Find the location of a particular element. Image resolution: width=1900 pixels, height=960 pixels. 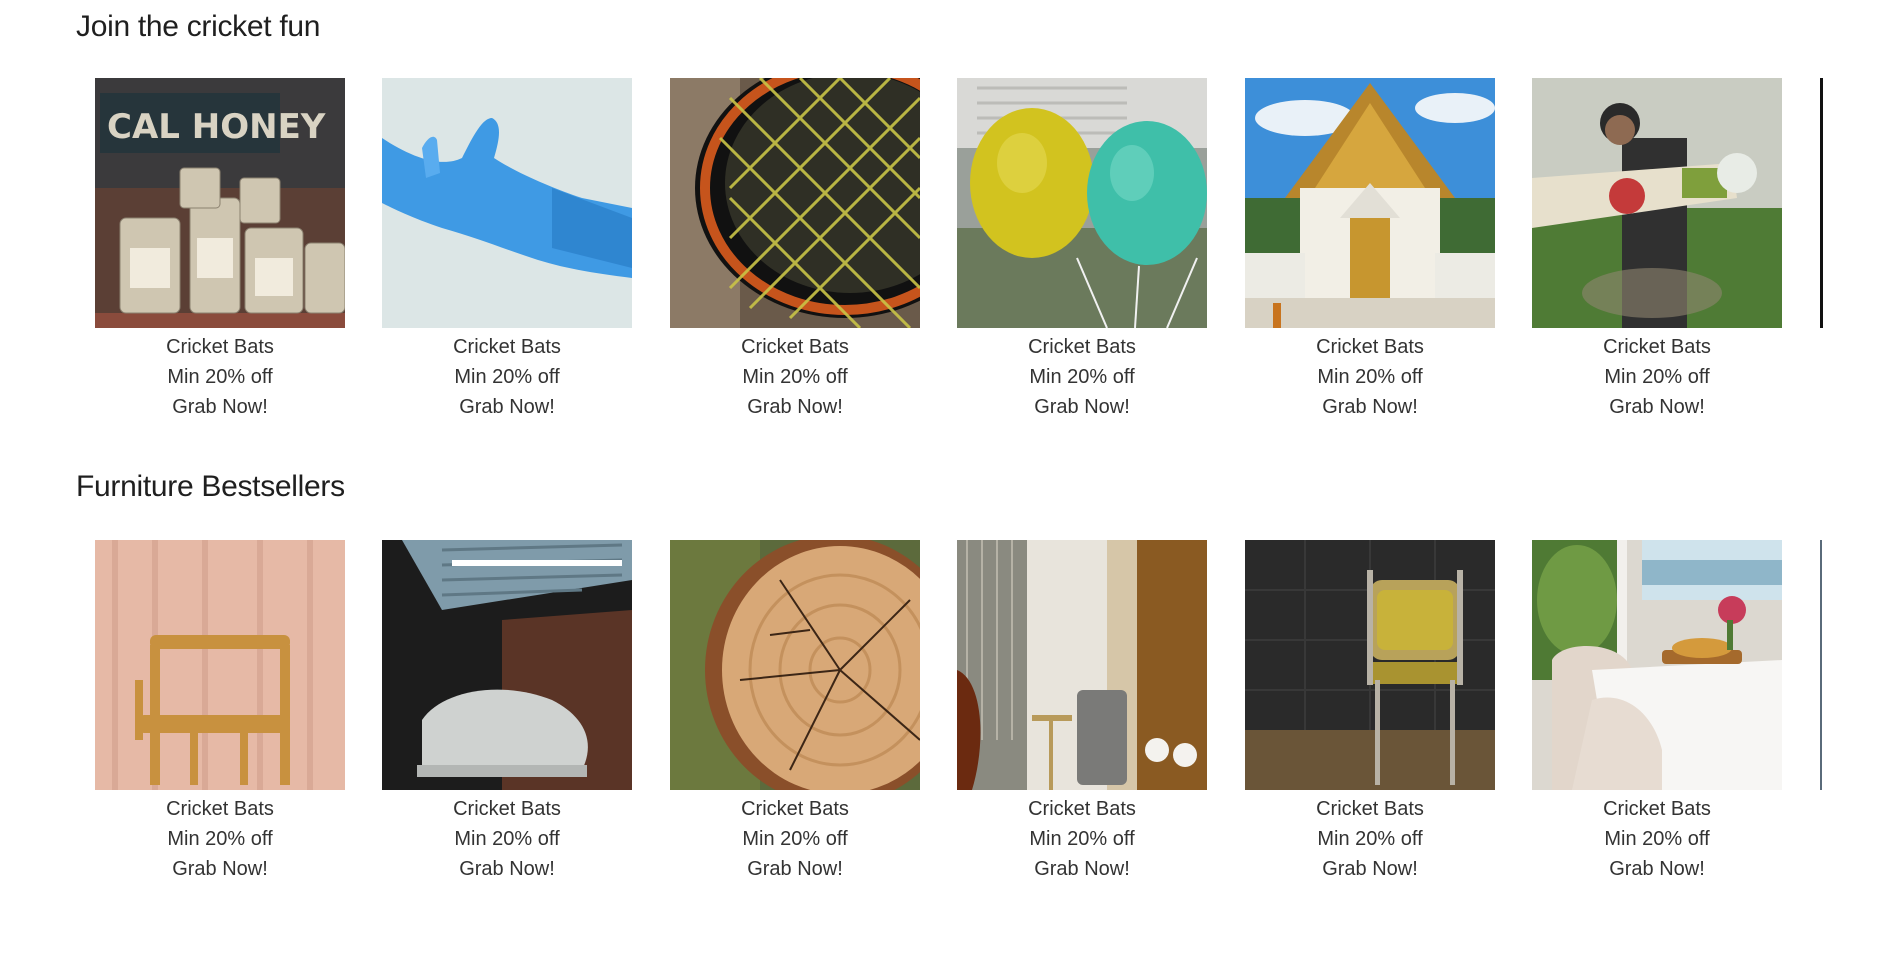

balloons-image is located at coordinates (1082, 203).